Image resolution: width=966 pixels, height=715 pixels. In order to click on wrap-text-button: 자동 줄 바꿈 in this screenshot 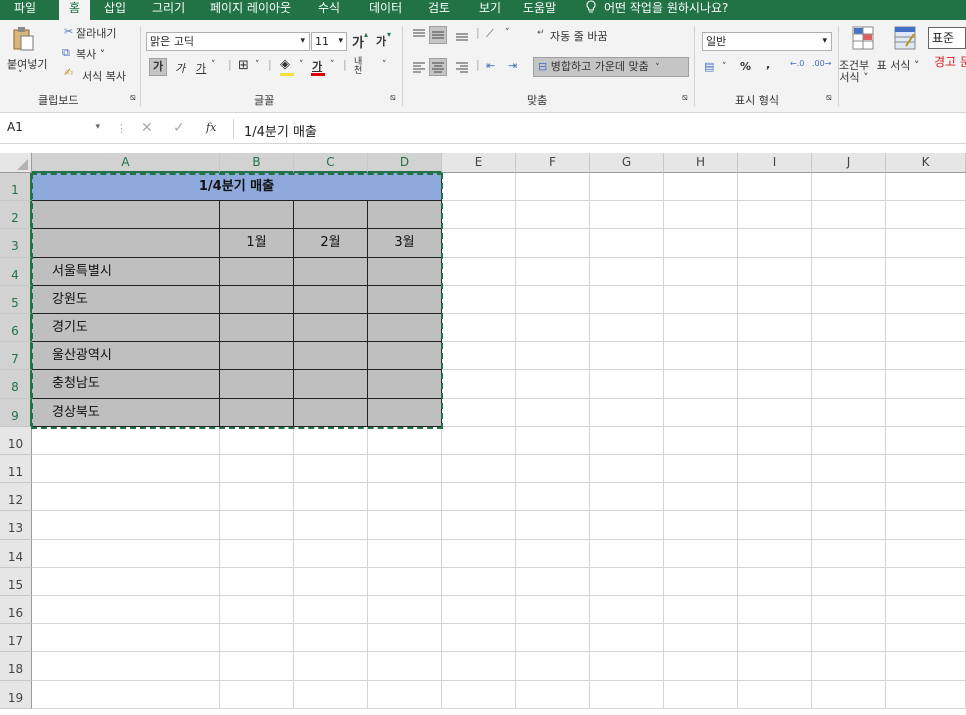, I will do `click(579, 36)`.